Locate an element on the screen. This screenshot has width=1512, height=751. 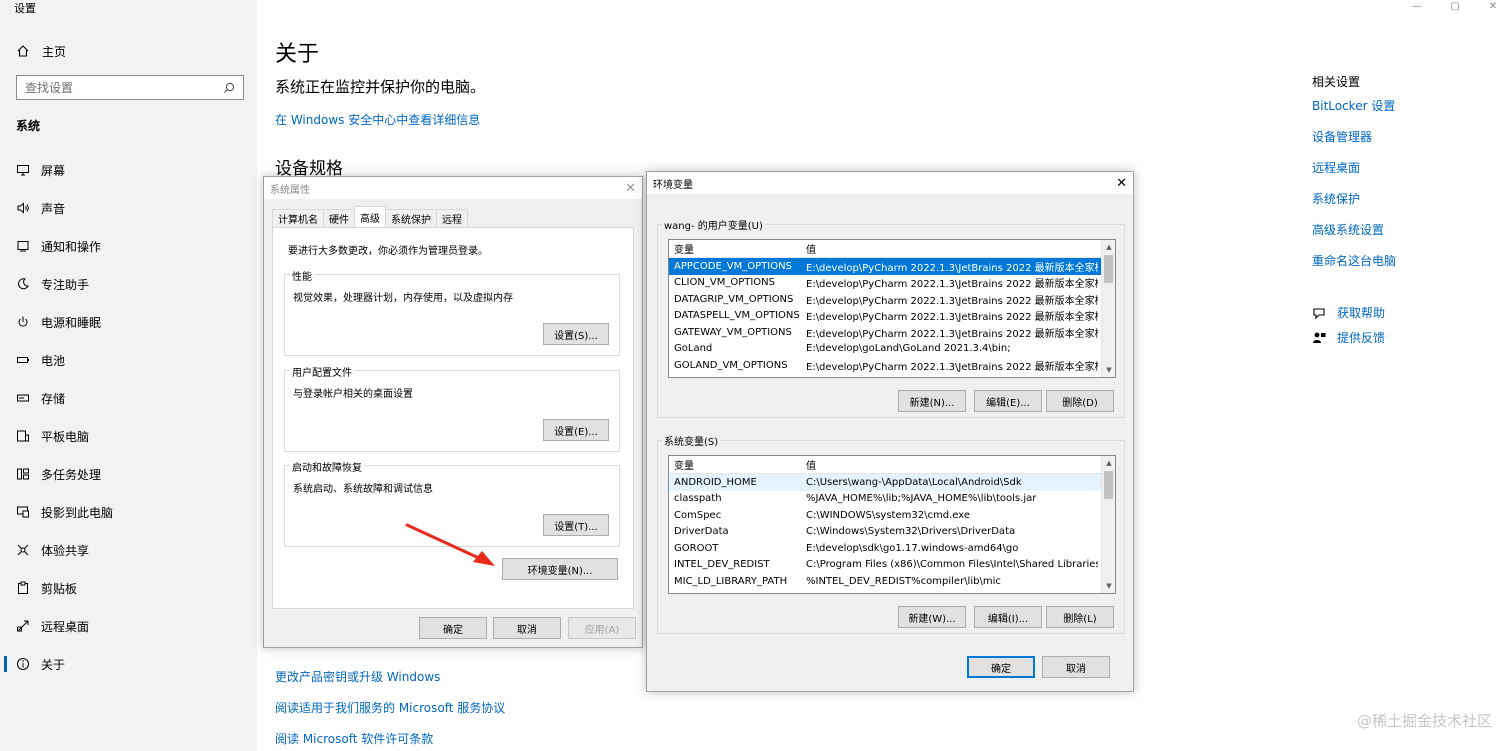
user-delete-button: 删除(D) is located at coordinates (1080, 401).